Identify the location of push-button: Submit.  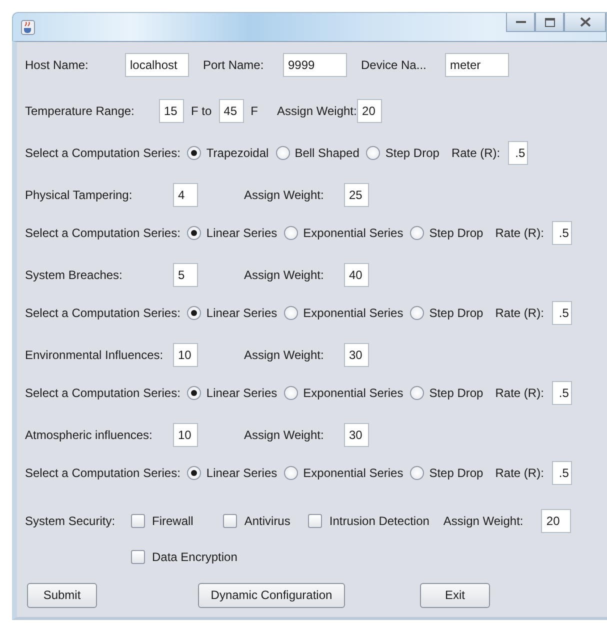
(62, 595).